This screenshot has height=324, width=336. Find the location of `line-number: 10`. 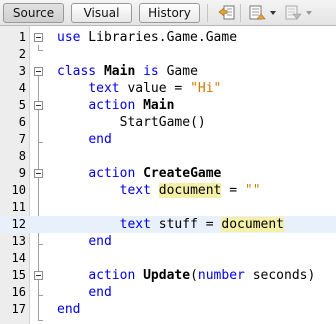

line-number: 10 is located at coordinates (18, 190).